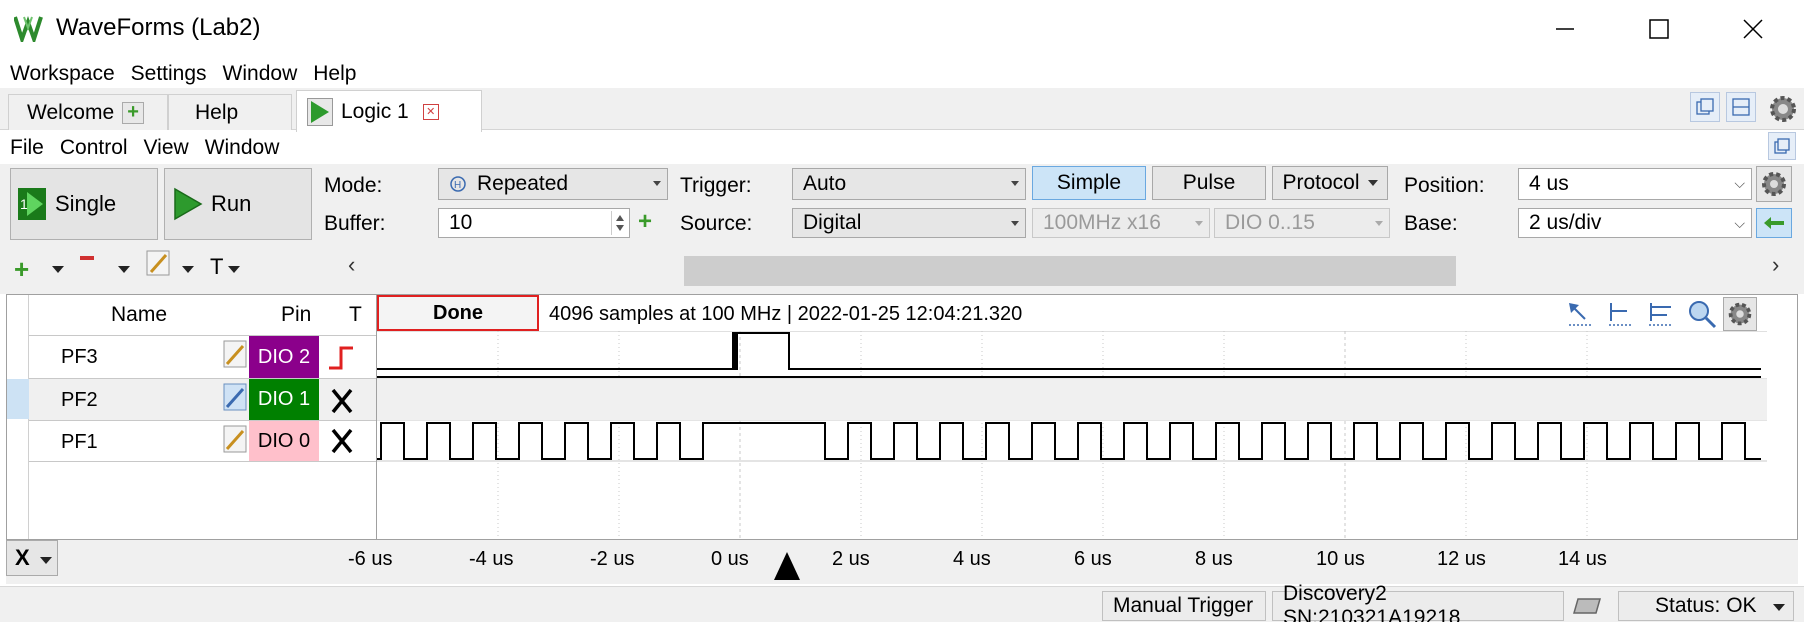  What do you see at coordinates (27, 148) in the screenshot?
I see `menu-file: File` at bounding box center [27, 148].